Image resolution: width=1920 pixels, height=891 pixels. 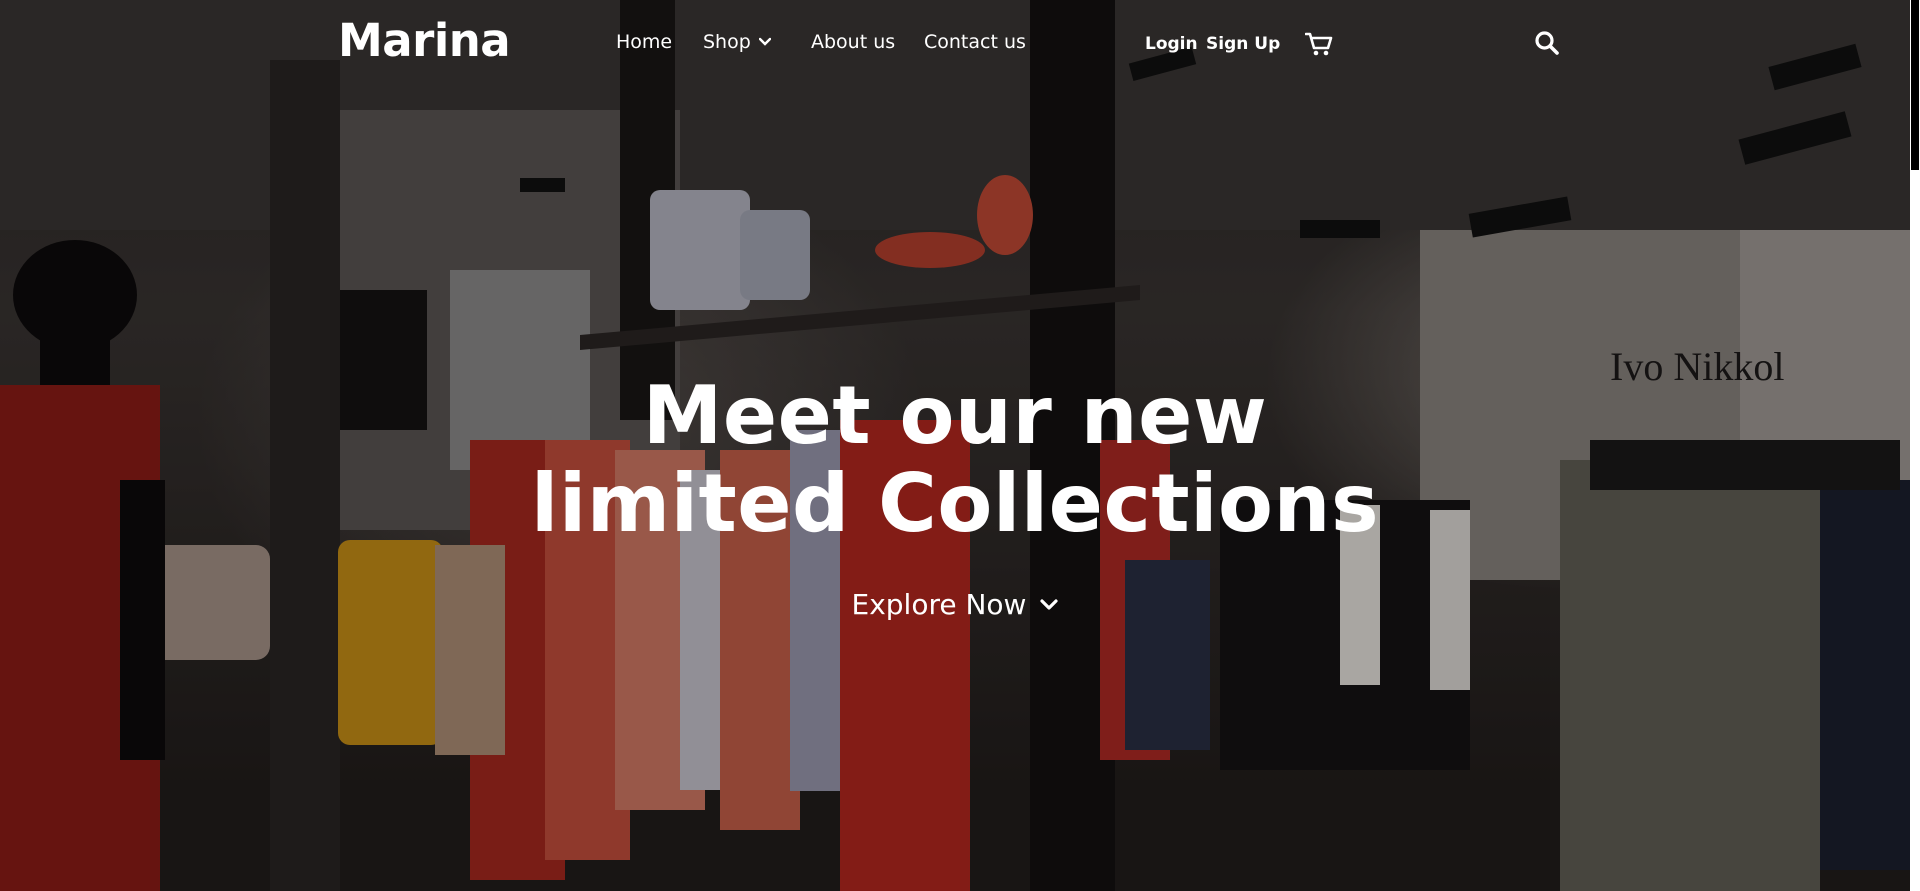 I want to click on nav-shop-link: Shop, so click(x=737, y=42).